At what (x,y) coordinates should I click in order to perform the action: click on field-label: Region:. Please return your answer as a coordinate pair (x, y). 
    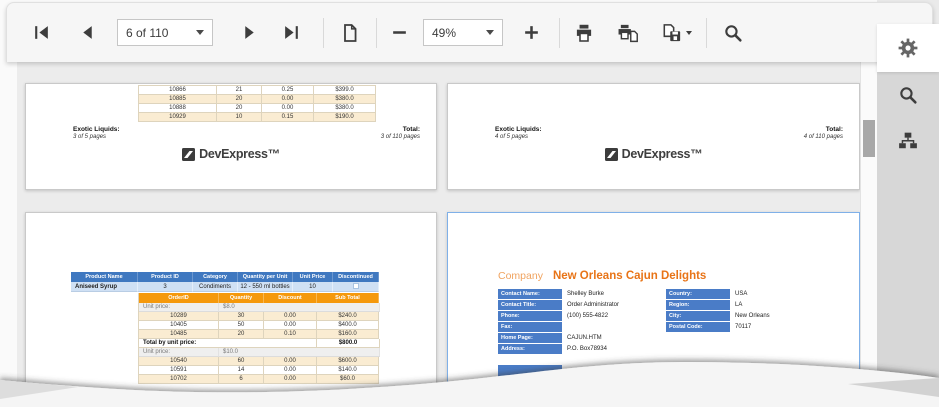
    Looking at the image, I should click on (698, 305).